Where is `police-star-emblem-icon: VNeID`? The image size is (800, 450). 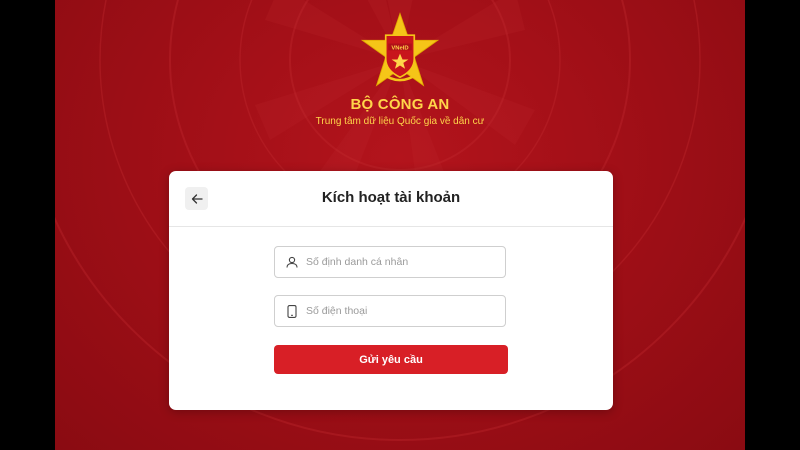 police-star-emblem-icon: VNeID is located at coordinates (400, 49).